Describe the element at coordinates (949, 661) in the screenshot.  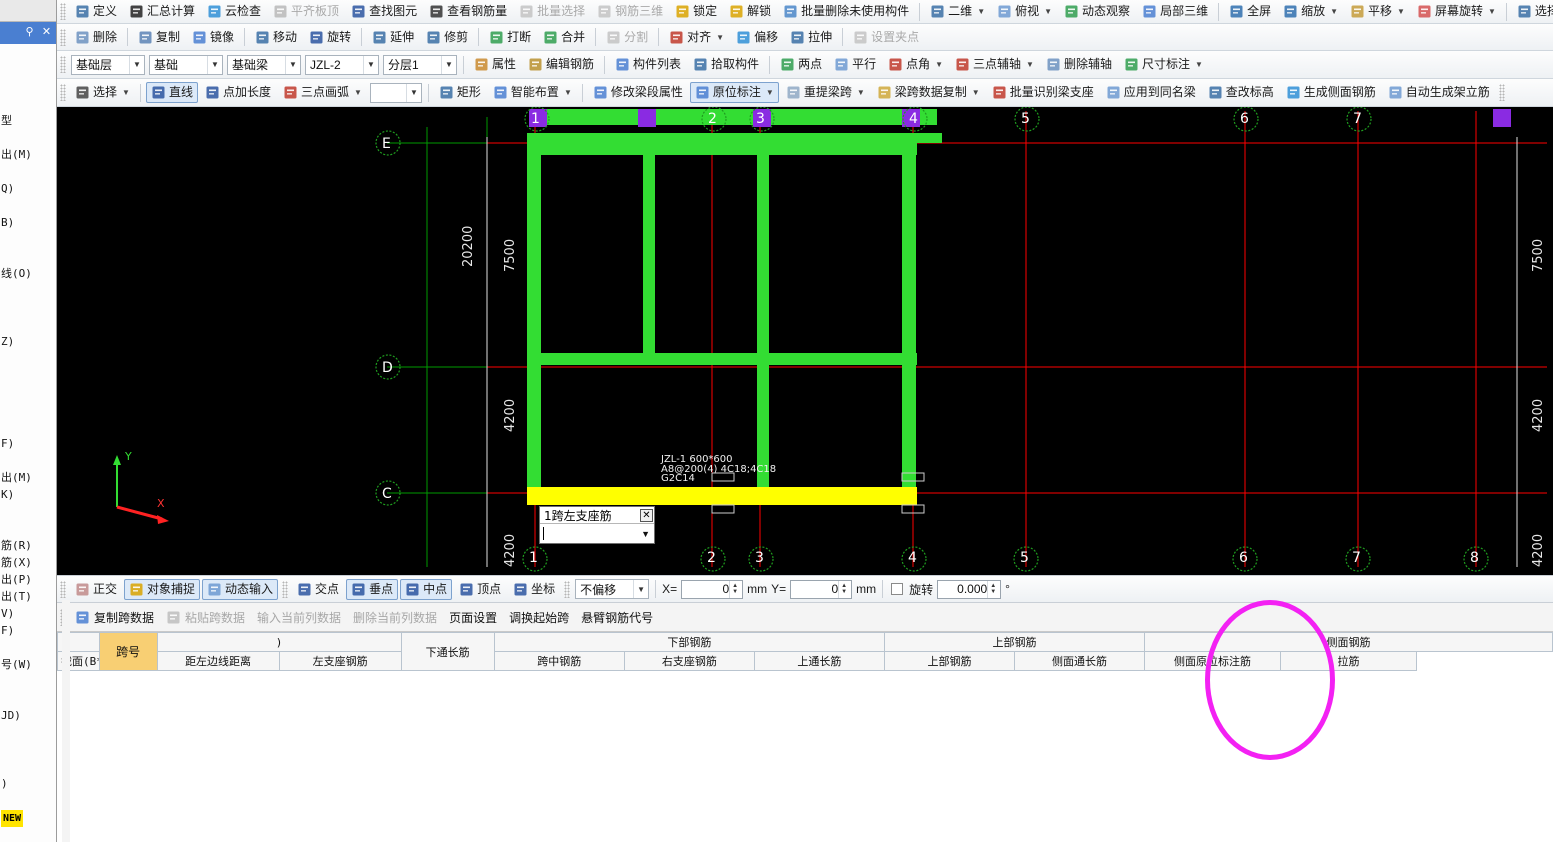
I see `table-subheader-上部钢筋: 上部钢筋` at that location.